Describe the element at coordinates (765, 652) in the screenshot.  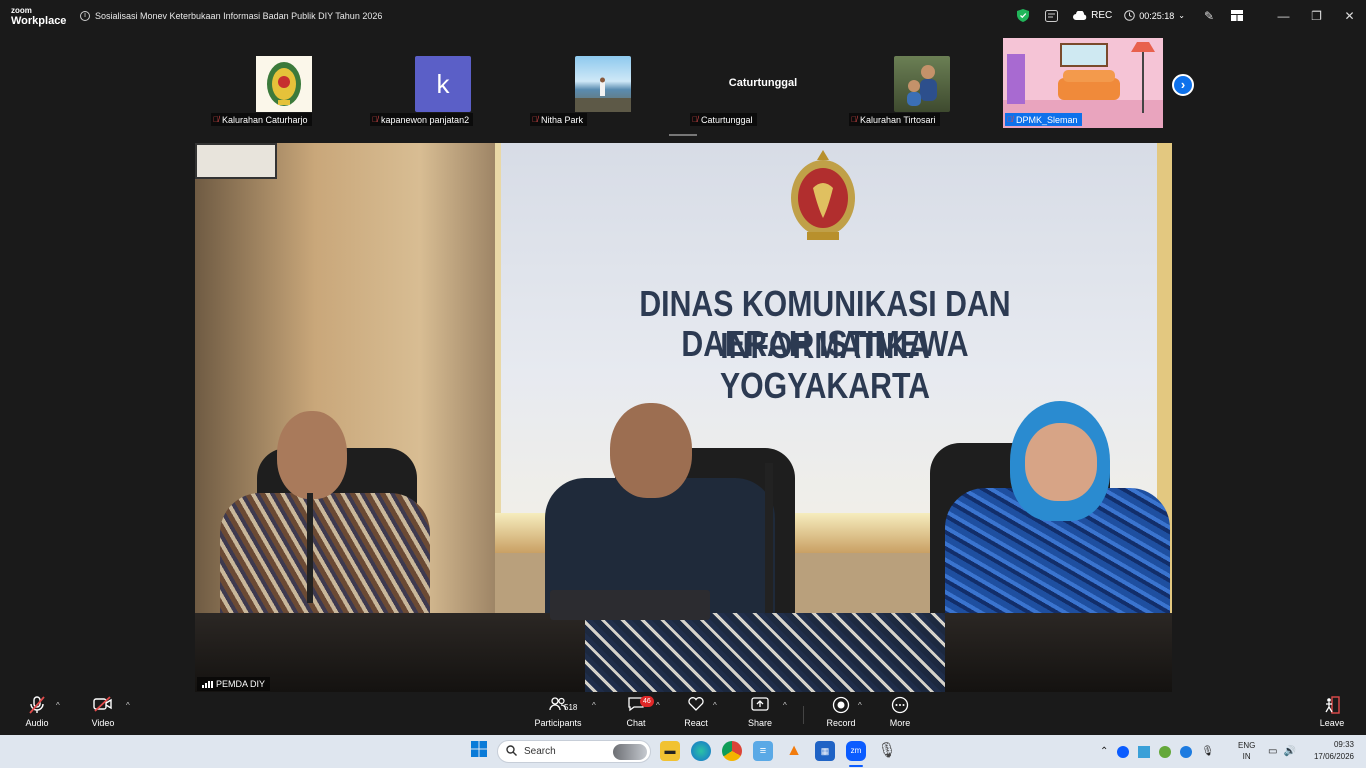
I see `batik-table-cloth` at that location.